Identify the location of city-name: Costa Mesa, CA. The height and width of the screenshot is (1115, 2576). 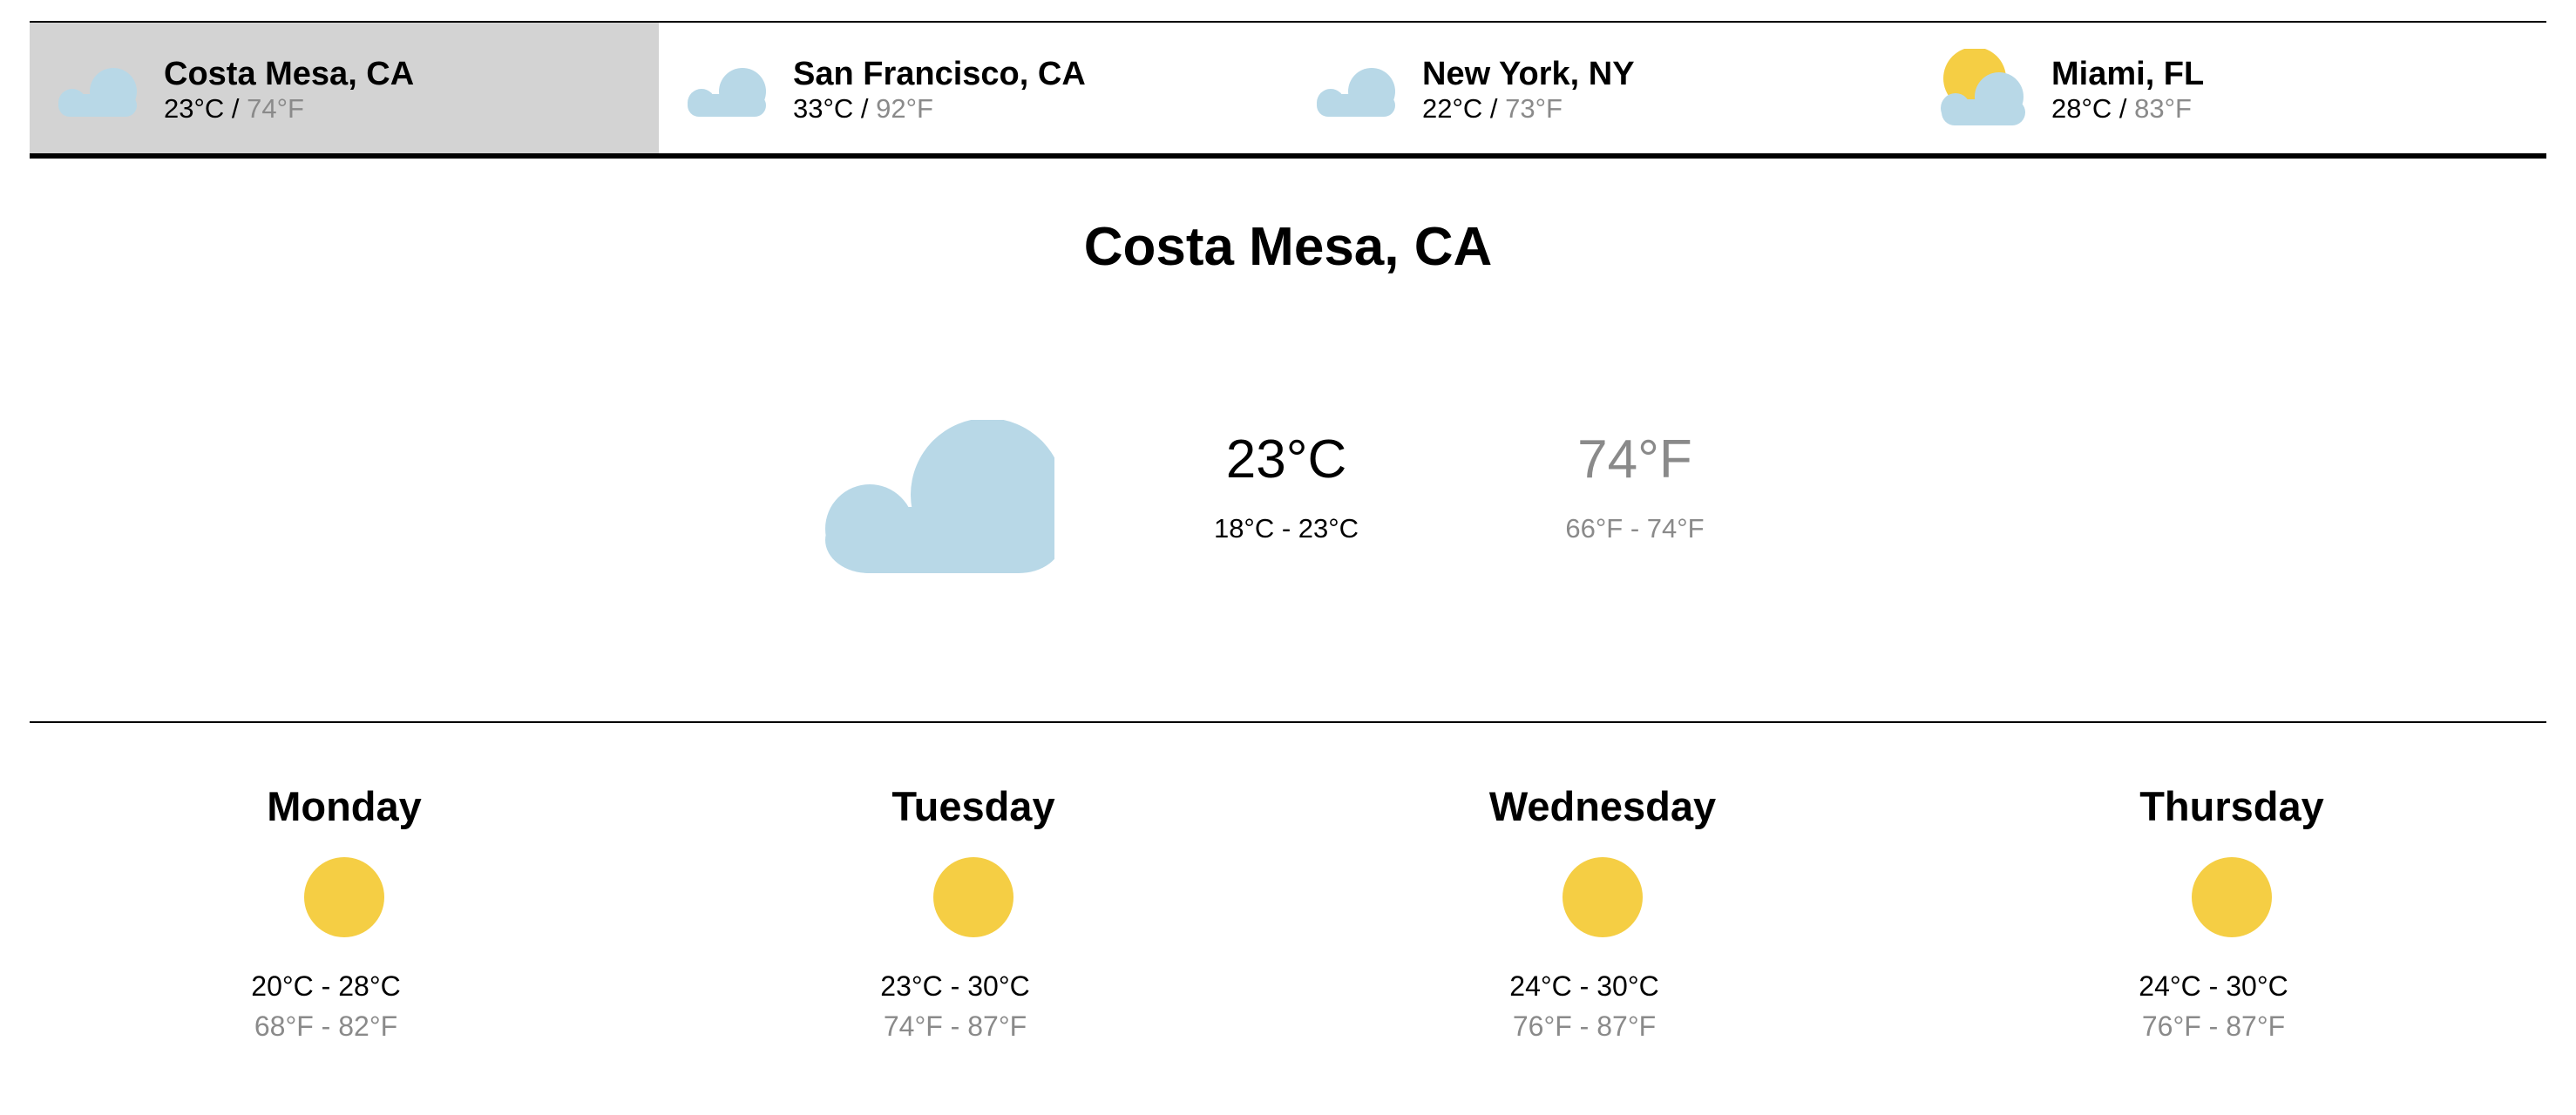
(290, 74).